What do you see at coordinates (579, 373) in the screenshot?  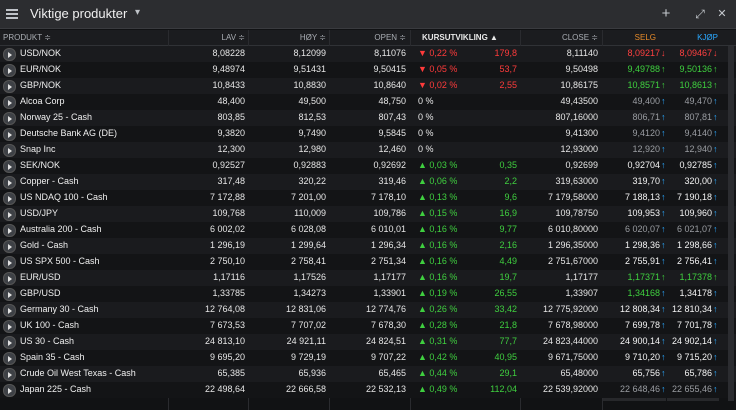 I see `close-value: 65,48000` at bounding box center [579, 373].